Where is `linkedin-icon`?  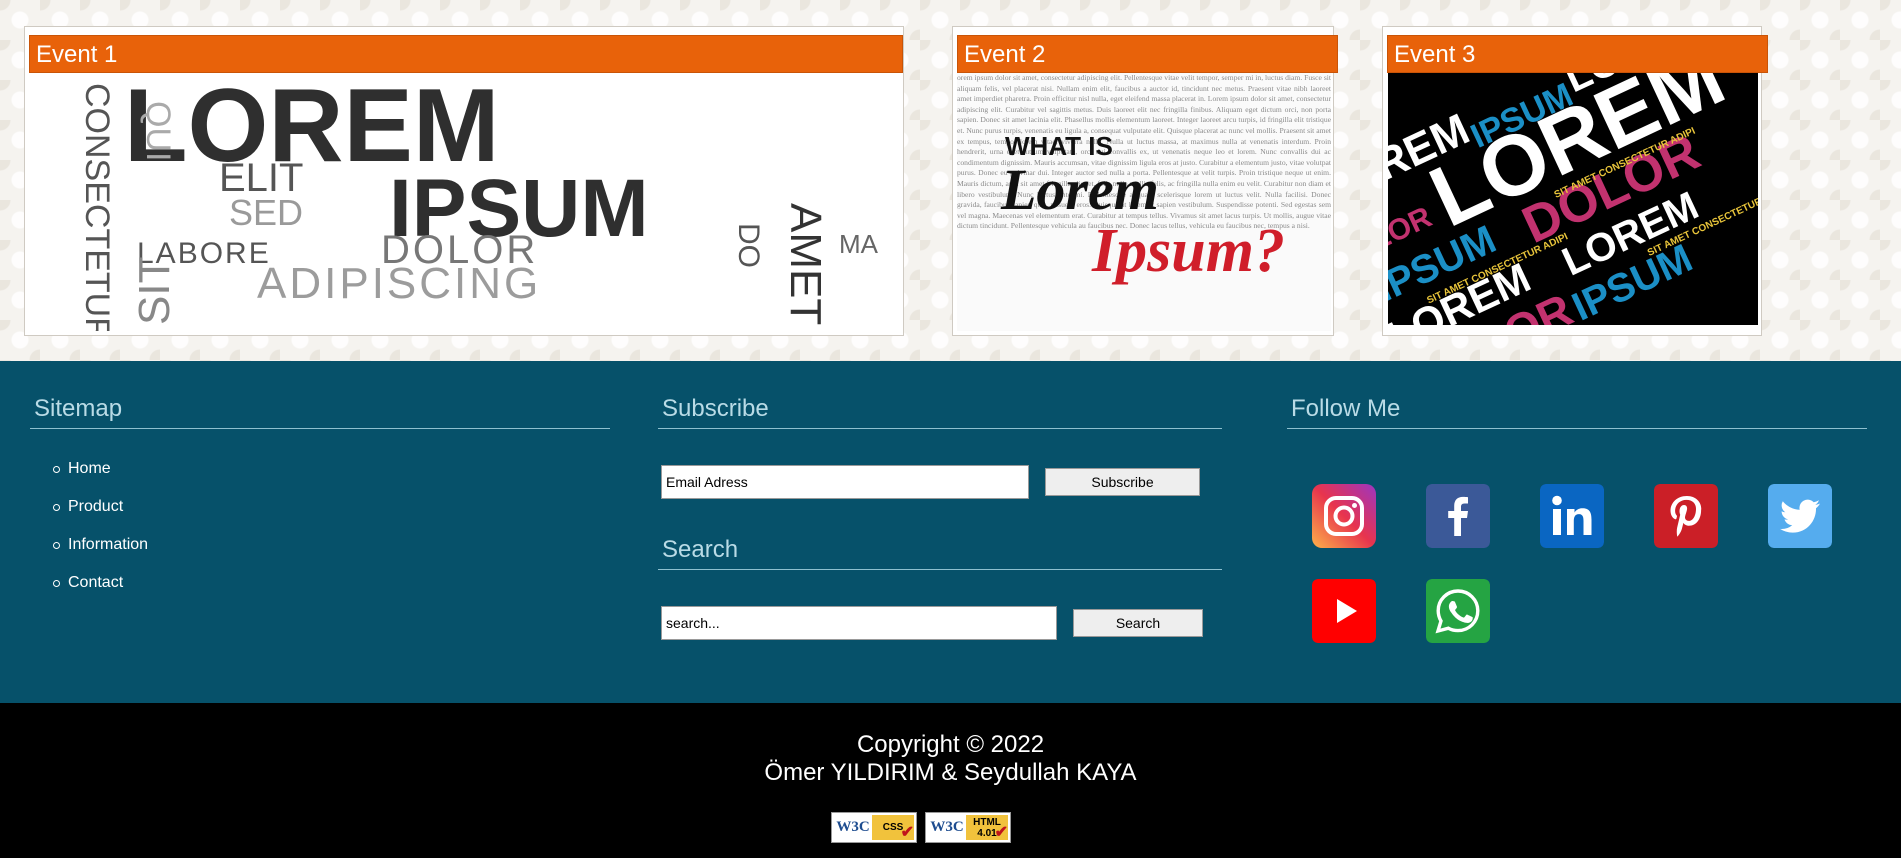
linkedin-icon is located at coordinates (1572, 516).